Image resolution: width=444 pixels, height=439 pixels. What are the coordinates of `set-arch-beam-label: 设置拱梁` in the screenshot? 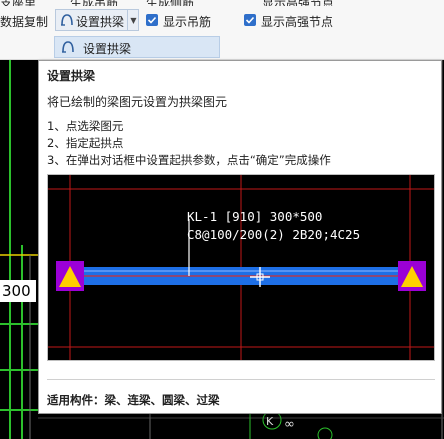 It's located at (100, 22).